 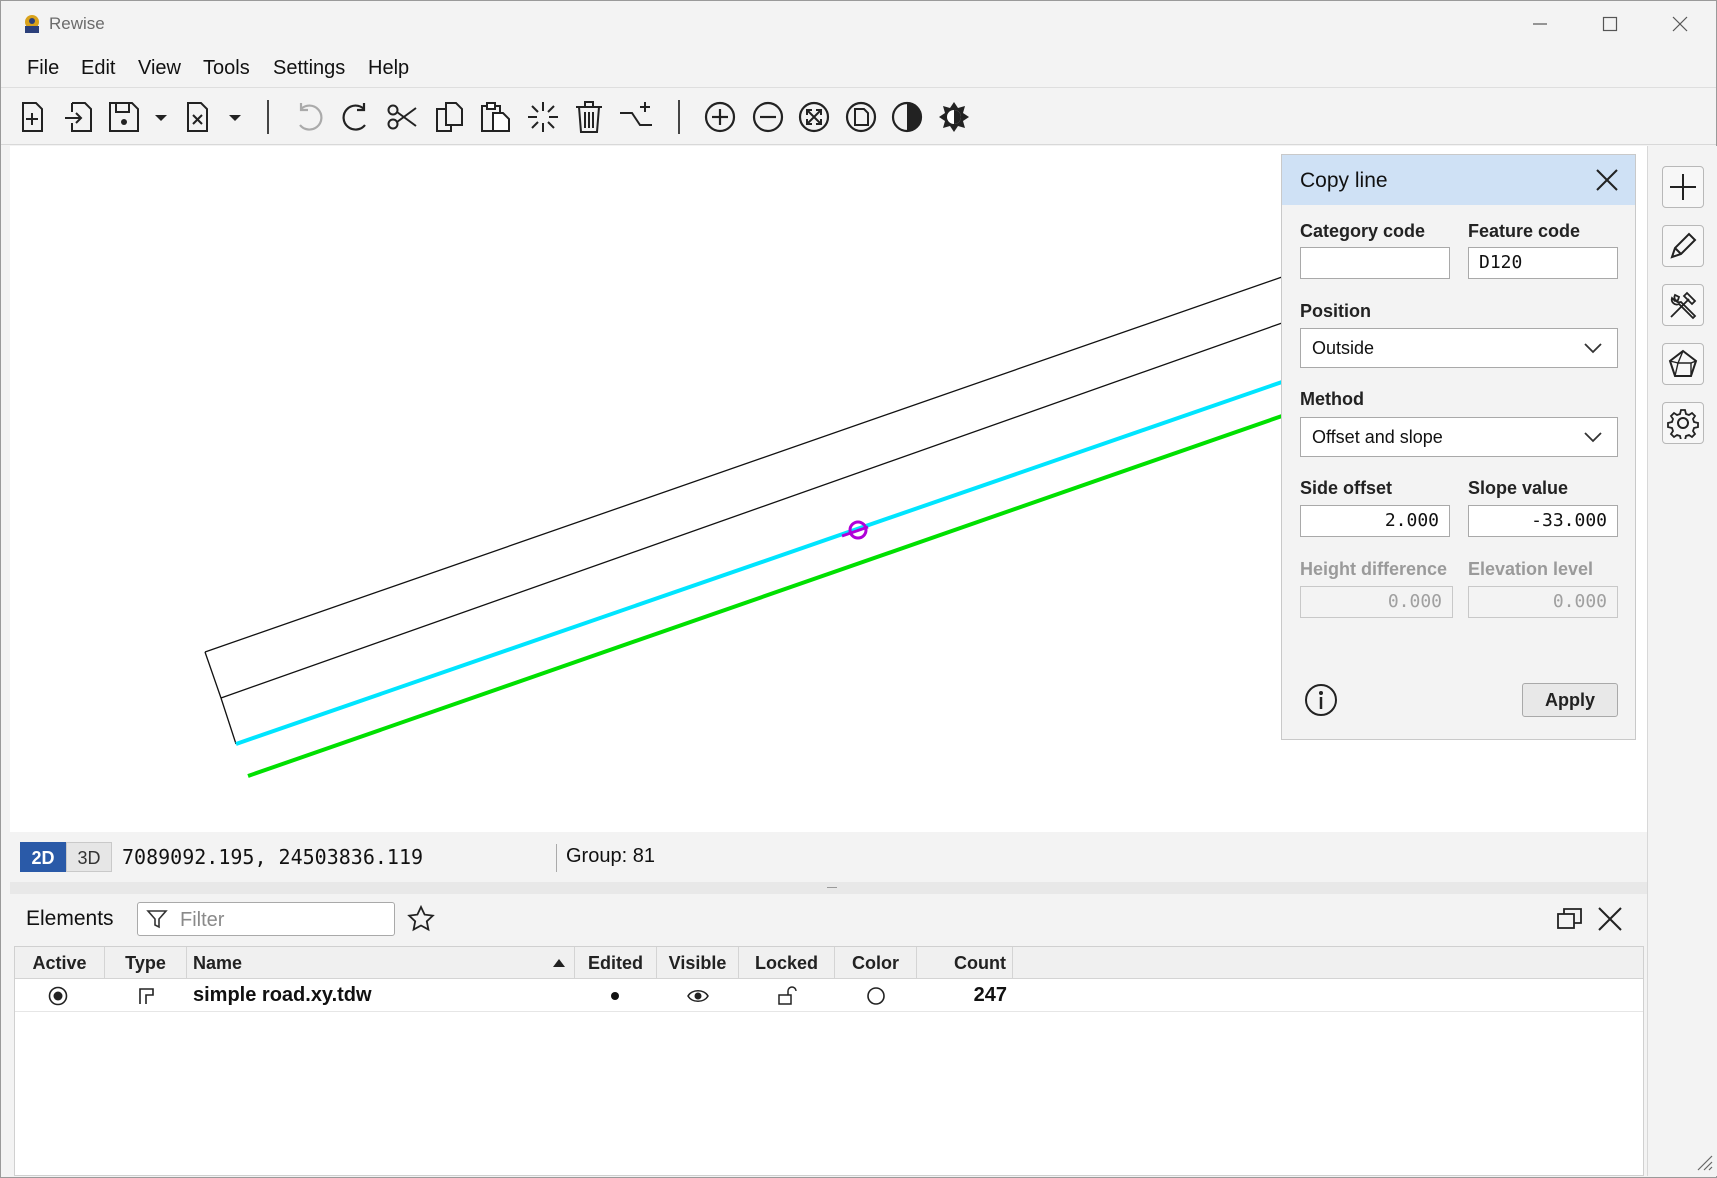 What do you see at coordinates (449, 117) in the screenshot?
I see `copy-button` at bounding box center [449, 117].